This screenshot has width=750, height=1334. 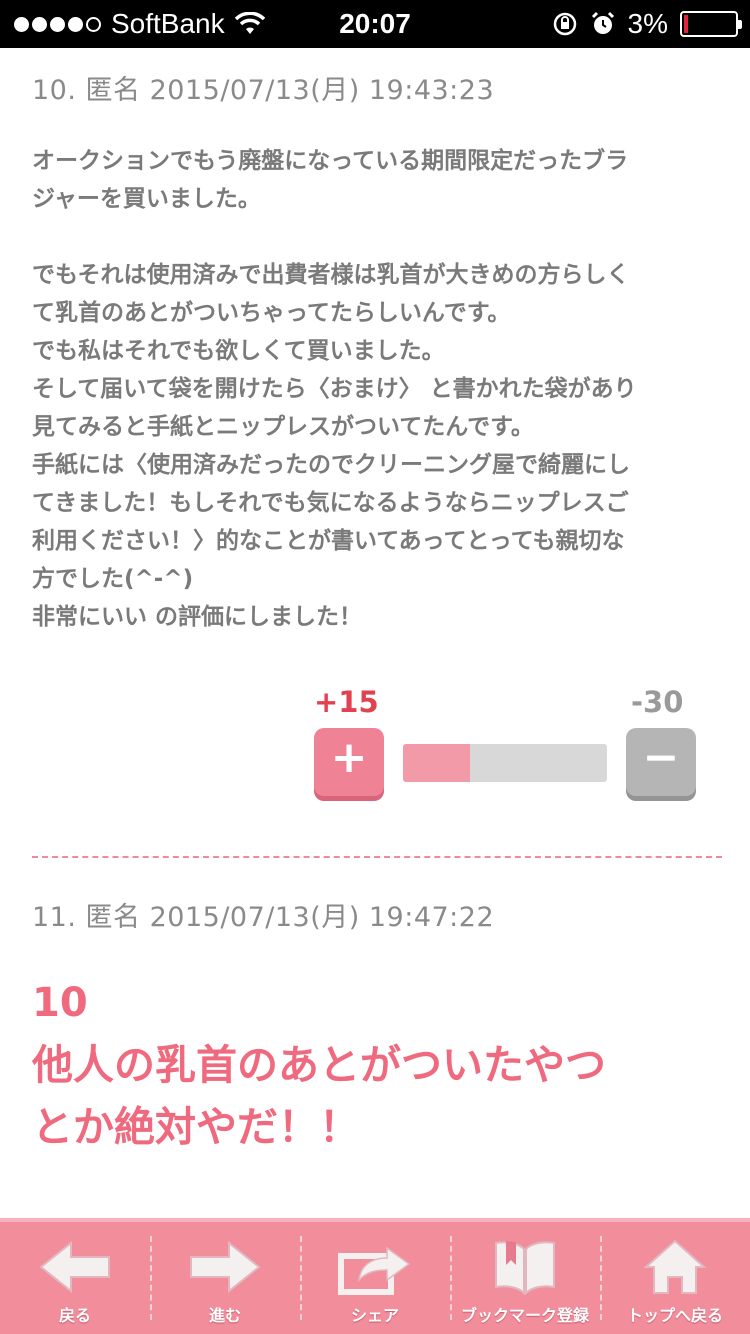 What do you see at coordinates (657, 702) in the screenshot?
I see `minus-count: -30` at bounding box center [657, 702].